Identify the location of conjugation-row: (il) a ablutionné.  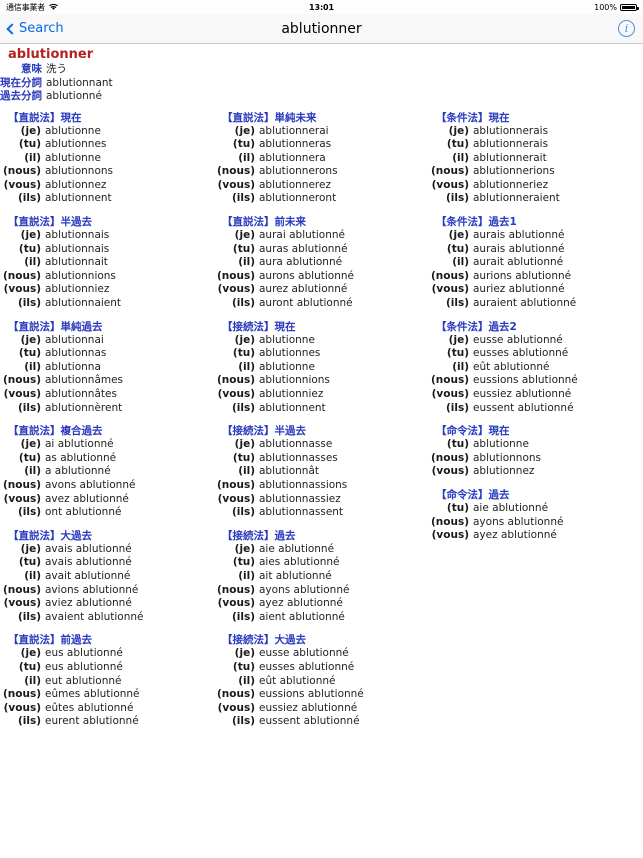
(107, 472).